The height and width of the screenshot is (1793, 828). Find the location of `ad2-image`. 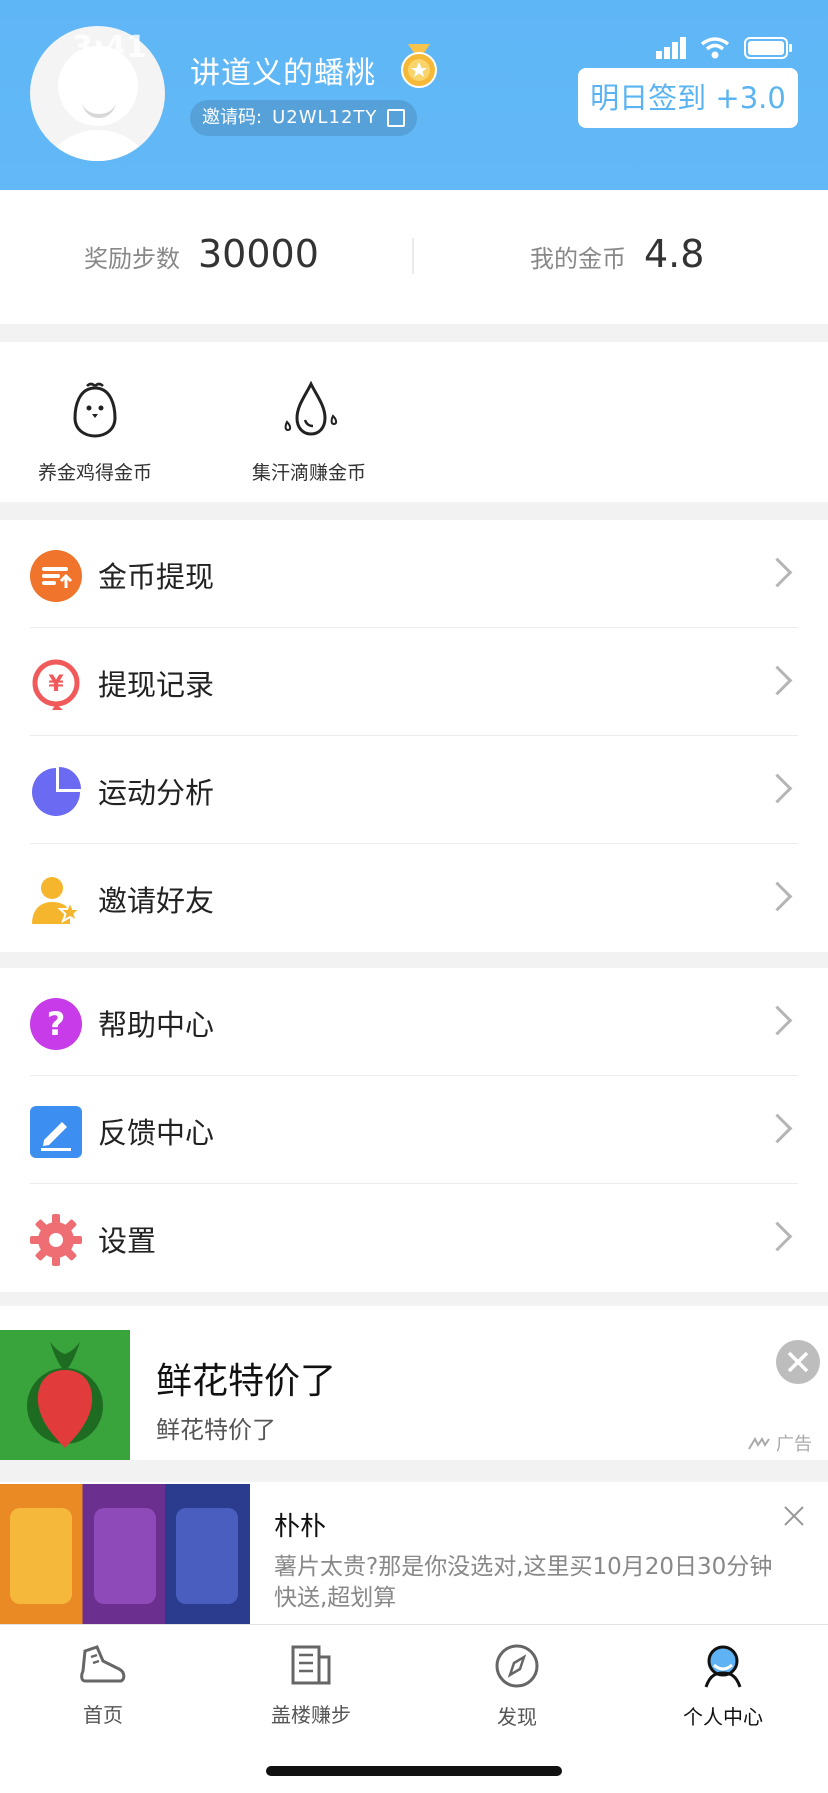

ad2-image is located at coordinates (125, 1554).